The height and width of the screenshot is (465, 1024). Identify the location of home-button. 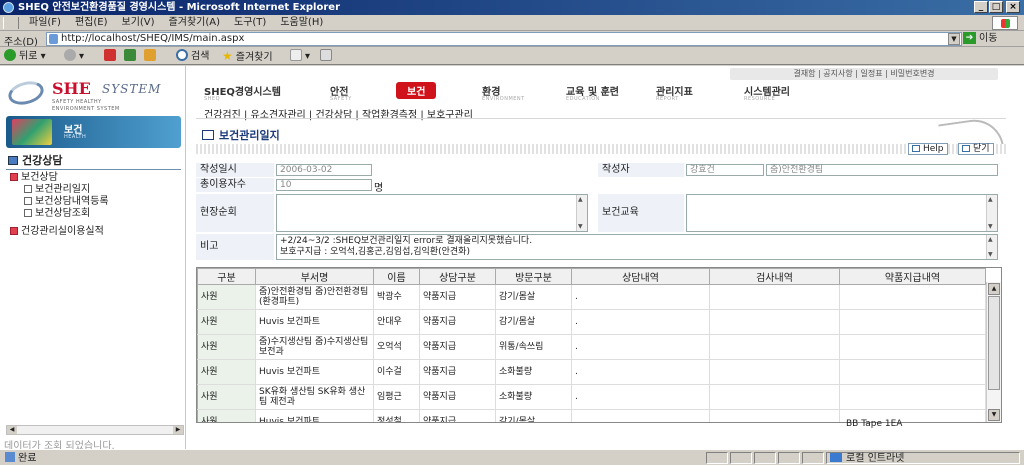
(151, 56).